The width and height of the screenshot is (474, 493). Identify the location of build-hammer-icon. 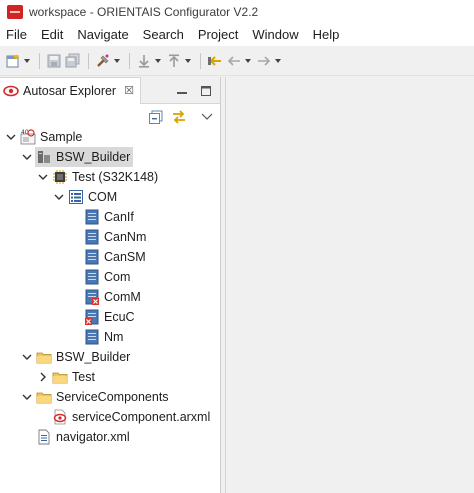
(103, 61).